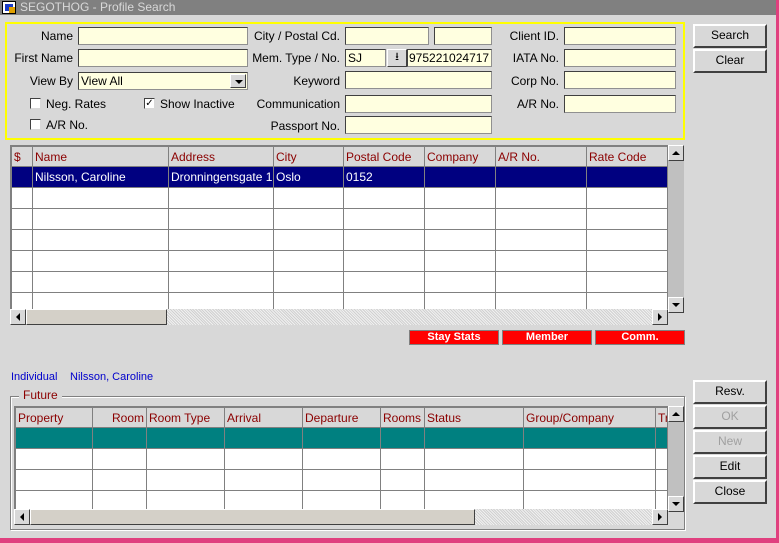  What do you see at coordinates (620, 104) in the screenshot?
I see `ar-input` at bounding box center [620, 104].